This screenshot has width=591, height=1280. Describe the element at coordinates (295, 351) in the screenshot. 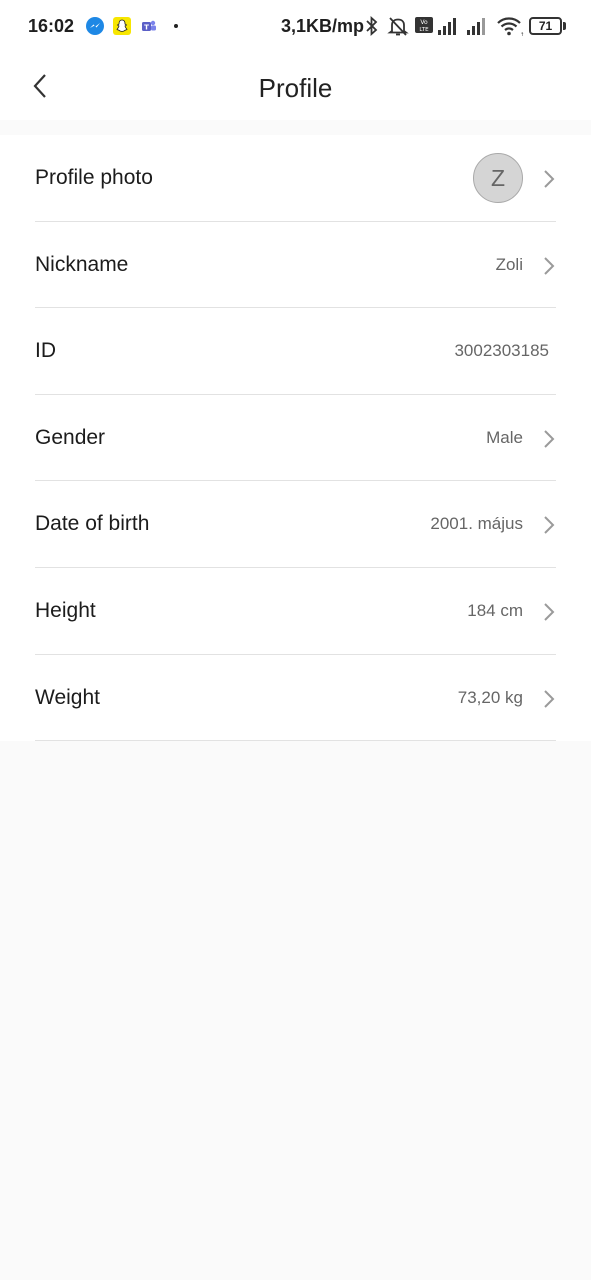

I see `id-row: ID 3002303185` at that location.